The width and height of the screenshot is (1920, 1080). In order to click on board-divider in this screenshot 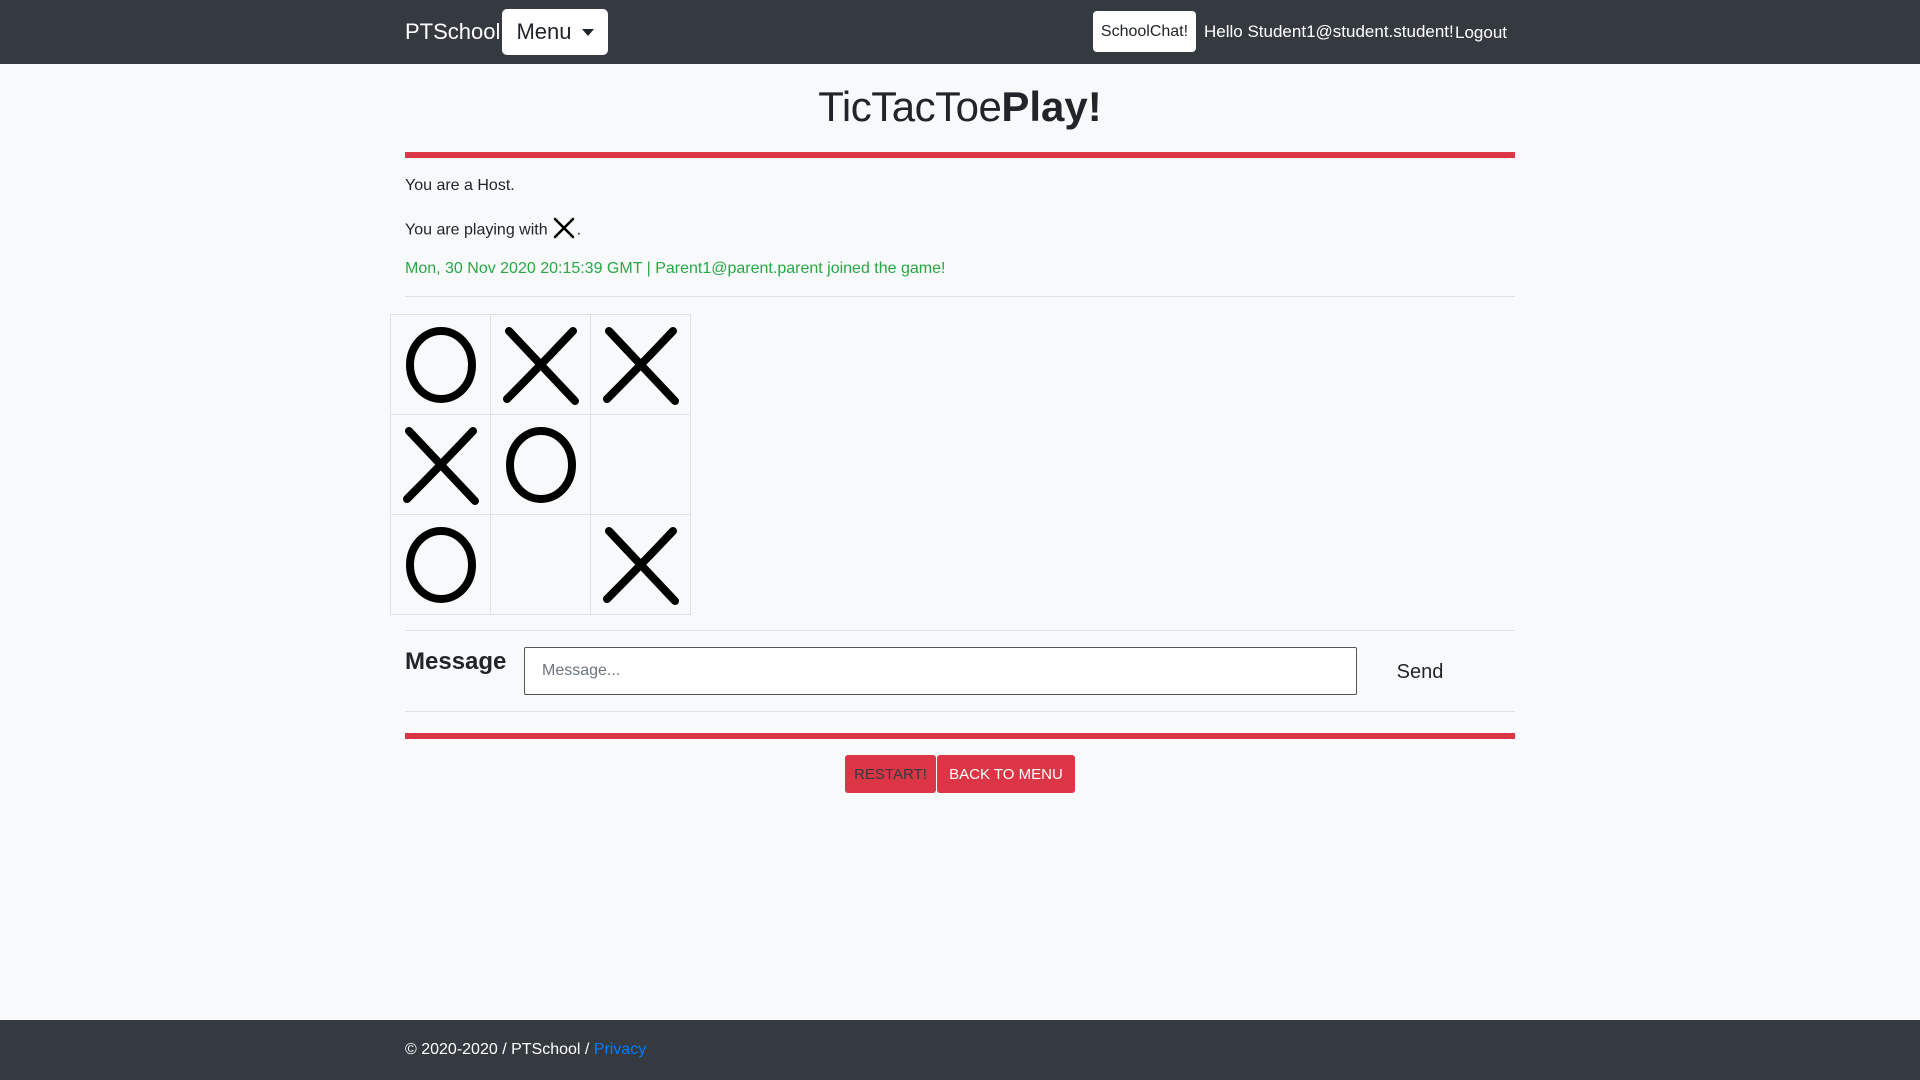, I will do `click(960, 630)`.